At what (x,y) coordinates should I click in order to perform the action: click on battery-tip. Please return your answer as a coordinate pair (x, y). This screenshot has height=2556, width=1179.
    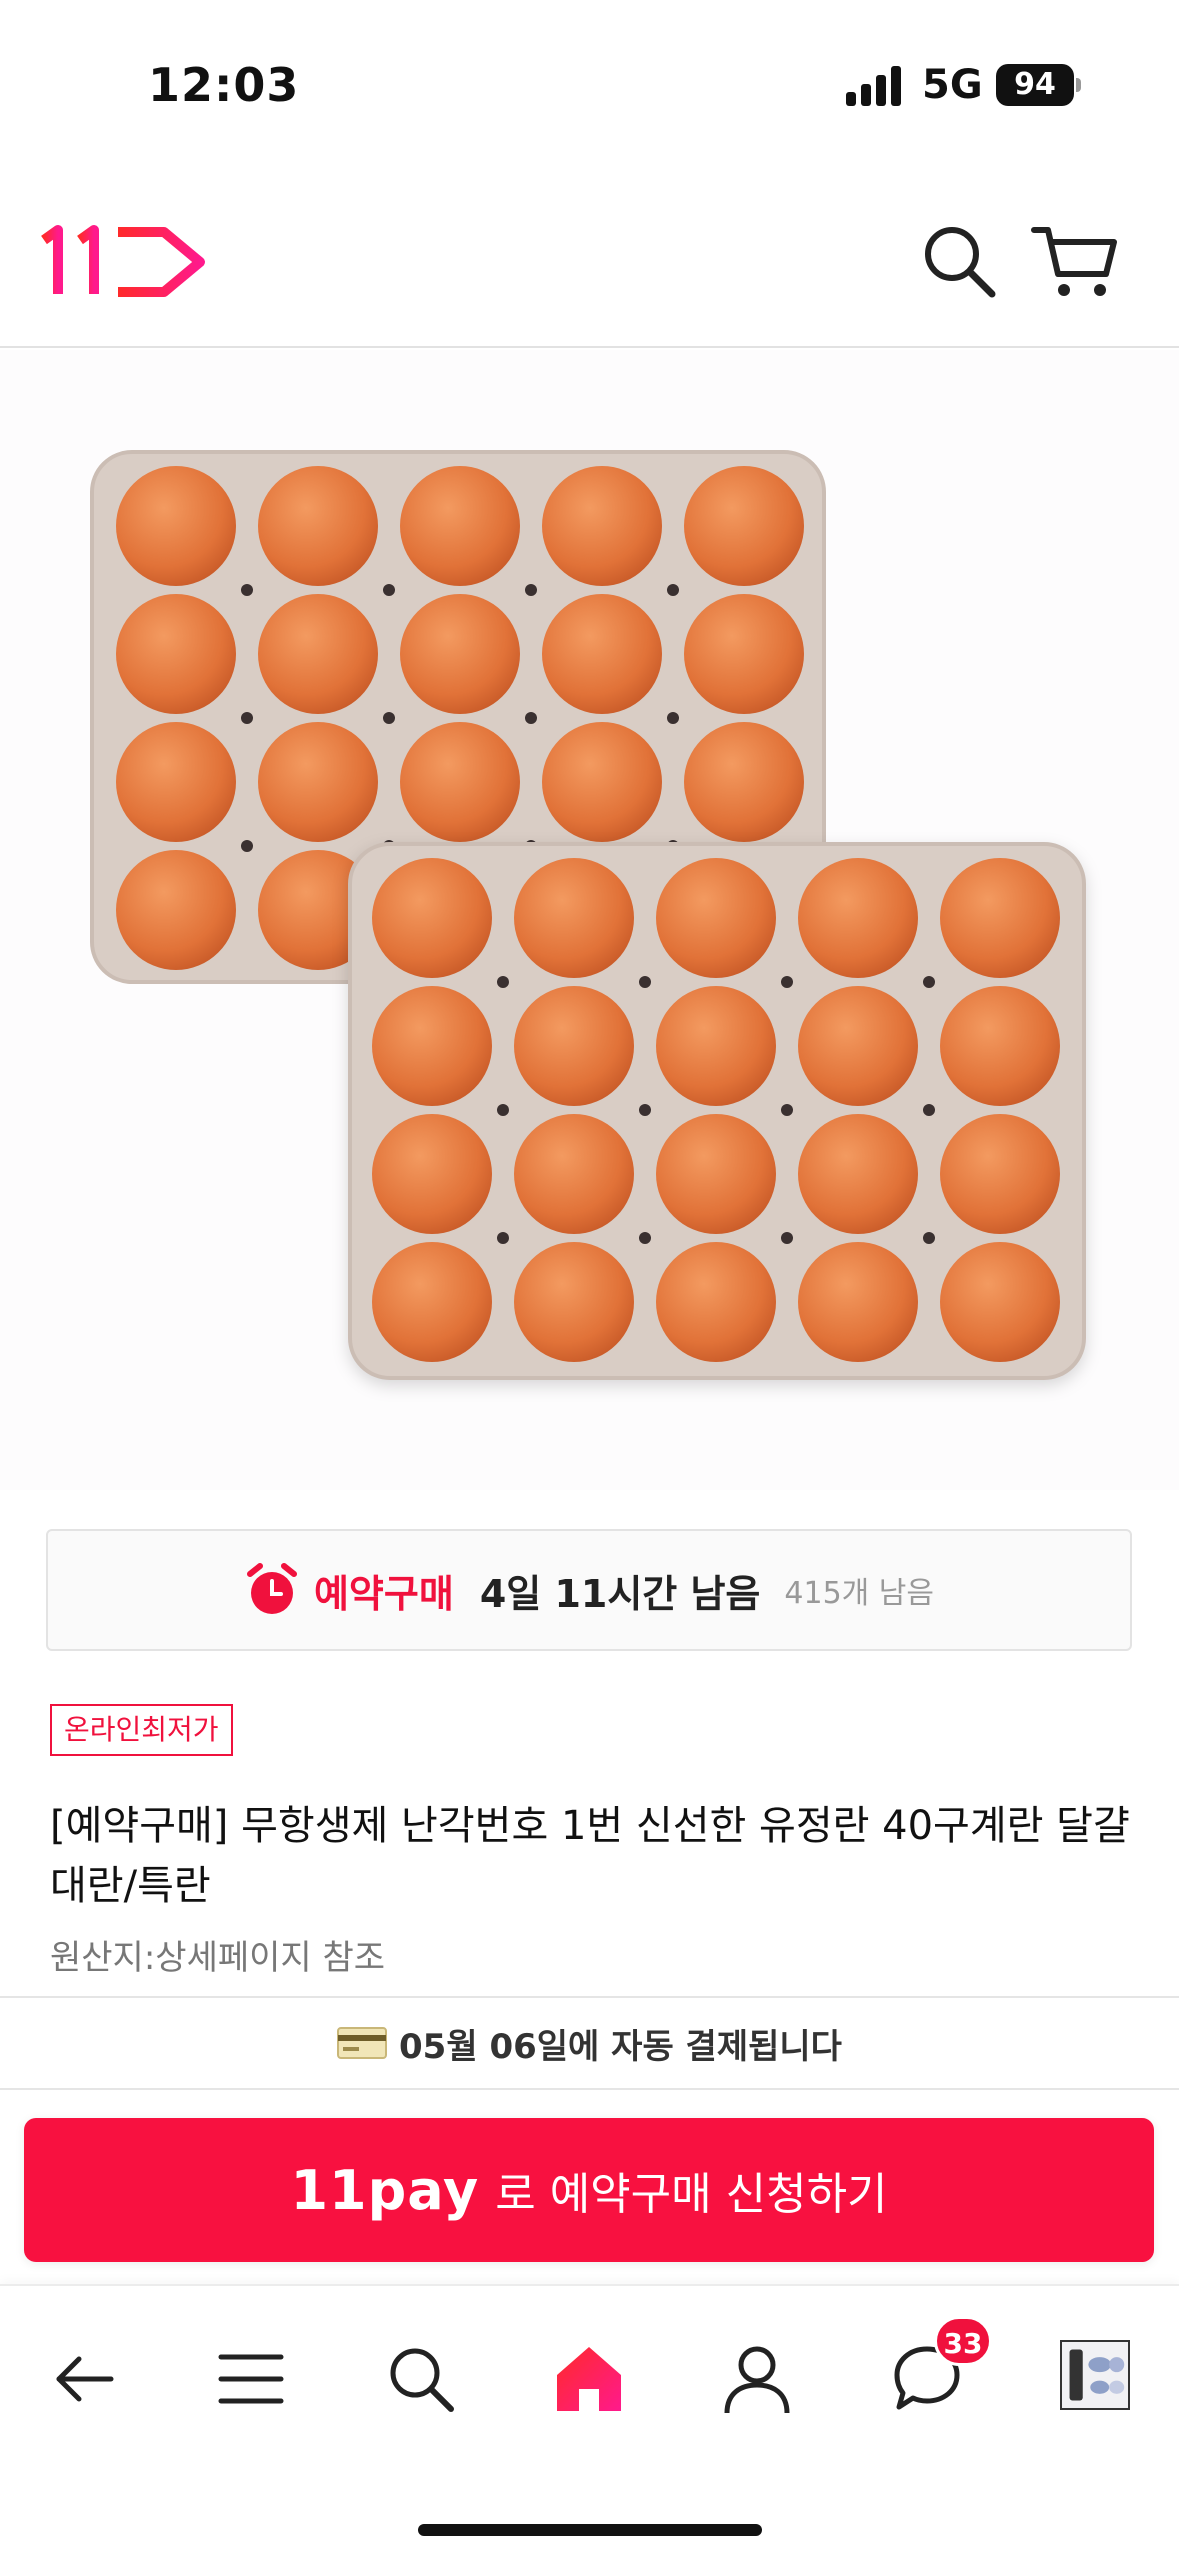
    Looking at the image, I should click on (1078, 85).